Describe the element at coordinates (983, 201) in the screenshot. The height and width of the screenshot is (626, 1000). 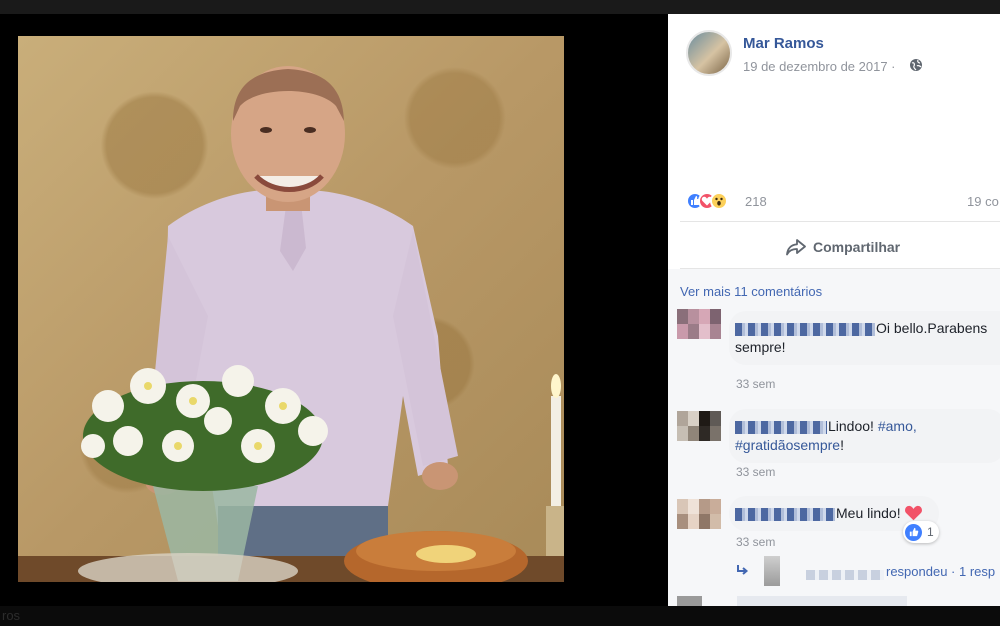
I see `comment-count: 19 co` at that location.